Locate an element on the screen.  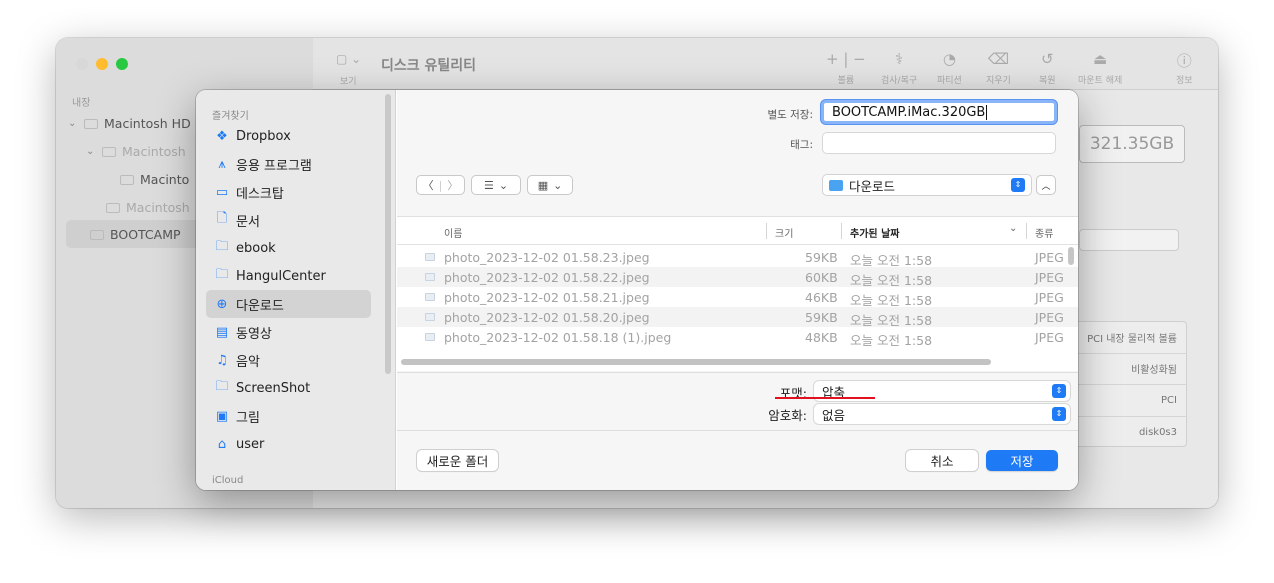
photo-icon: ▣ is located at coordinates (222, 416).